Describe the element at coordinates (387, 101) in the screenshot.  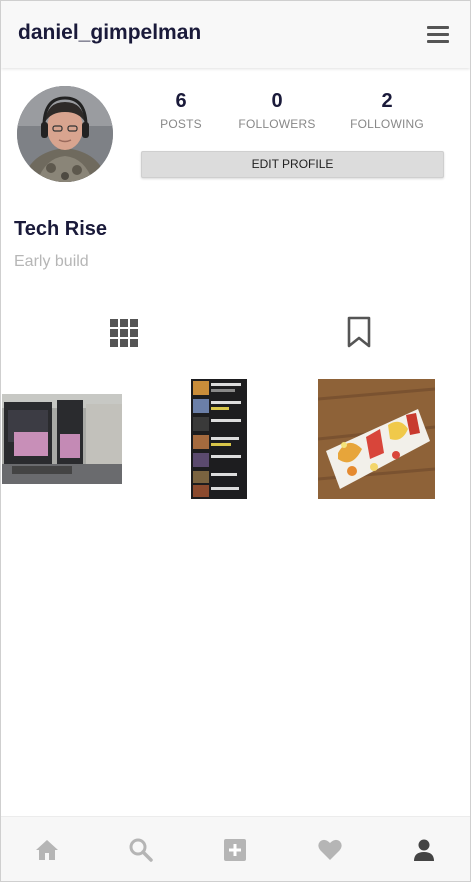
I see `following-count: 2` at that location.